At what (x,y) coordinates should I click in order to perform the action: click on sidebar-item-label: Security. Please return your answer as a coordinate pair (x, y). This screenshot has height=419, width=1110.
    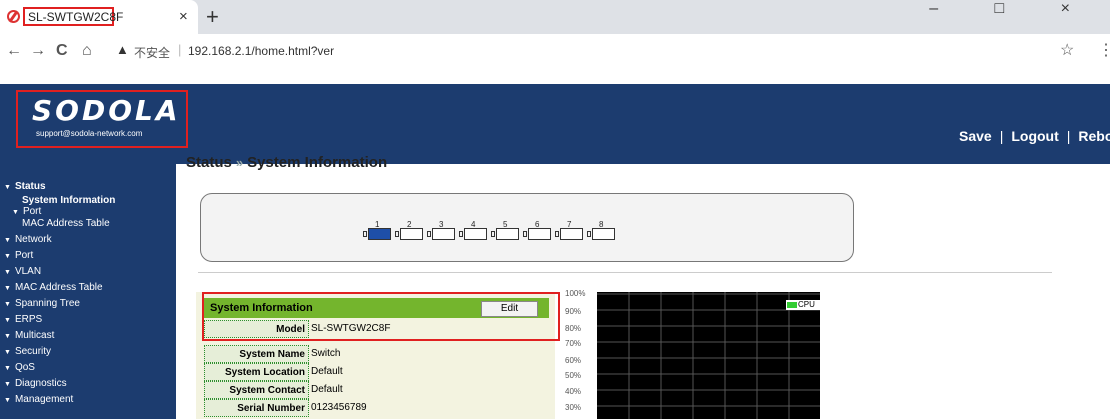
    Looking at the image, I should click on (33, 351).